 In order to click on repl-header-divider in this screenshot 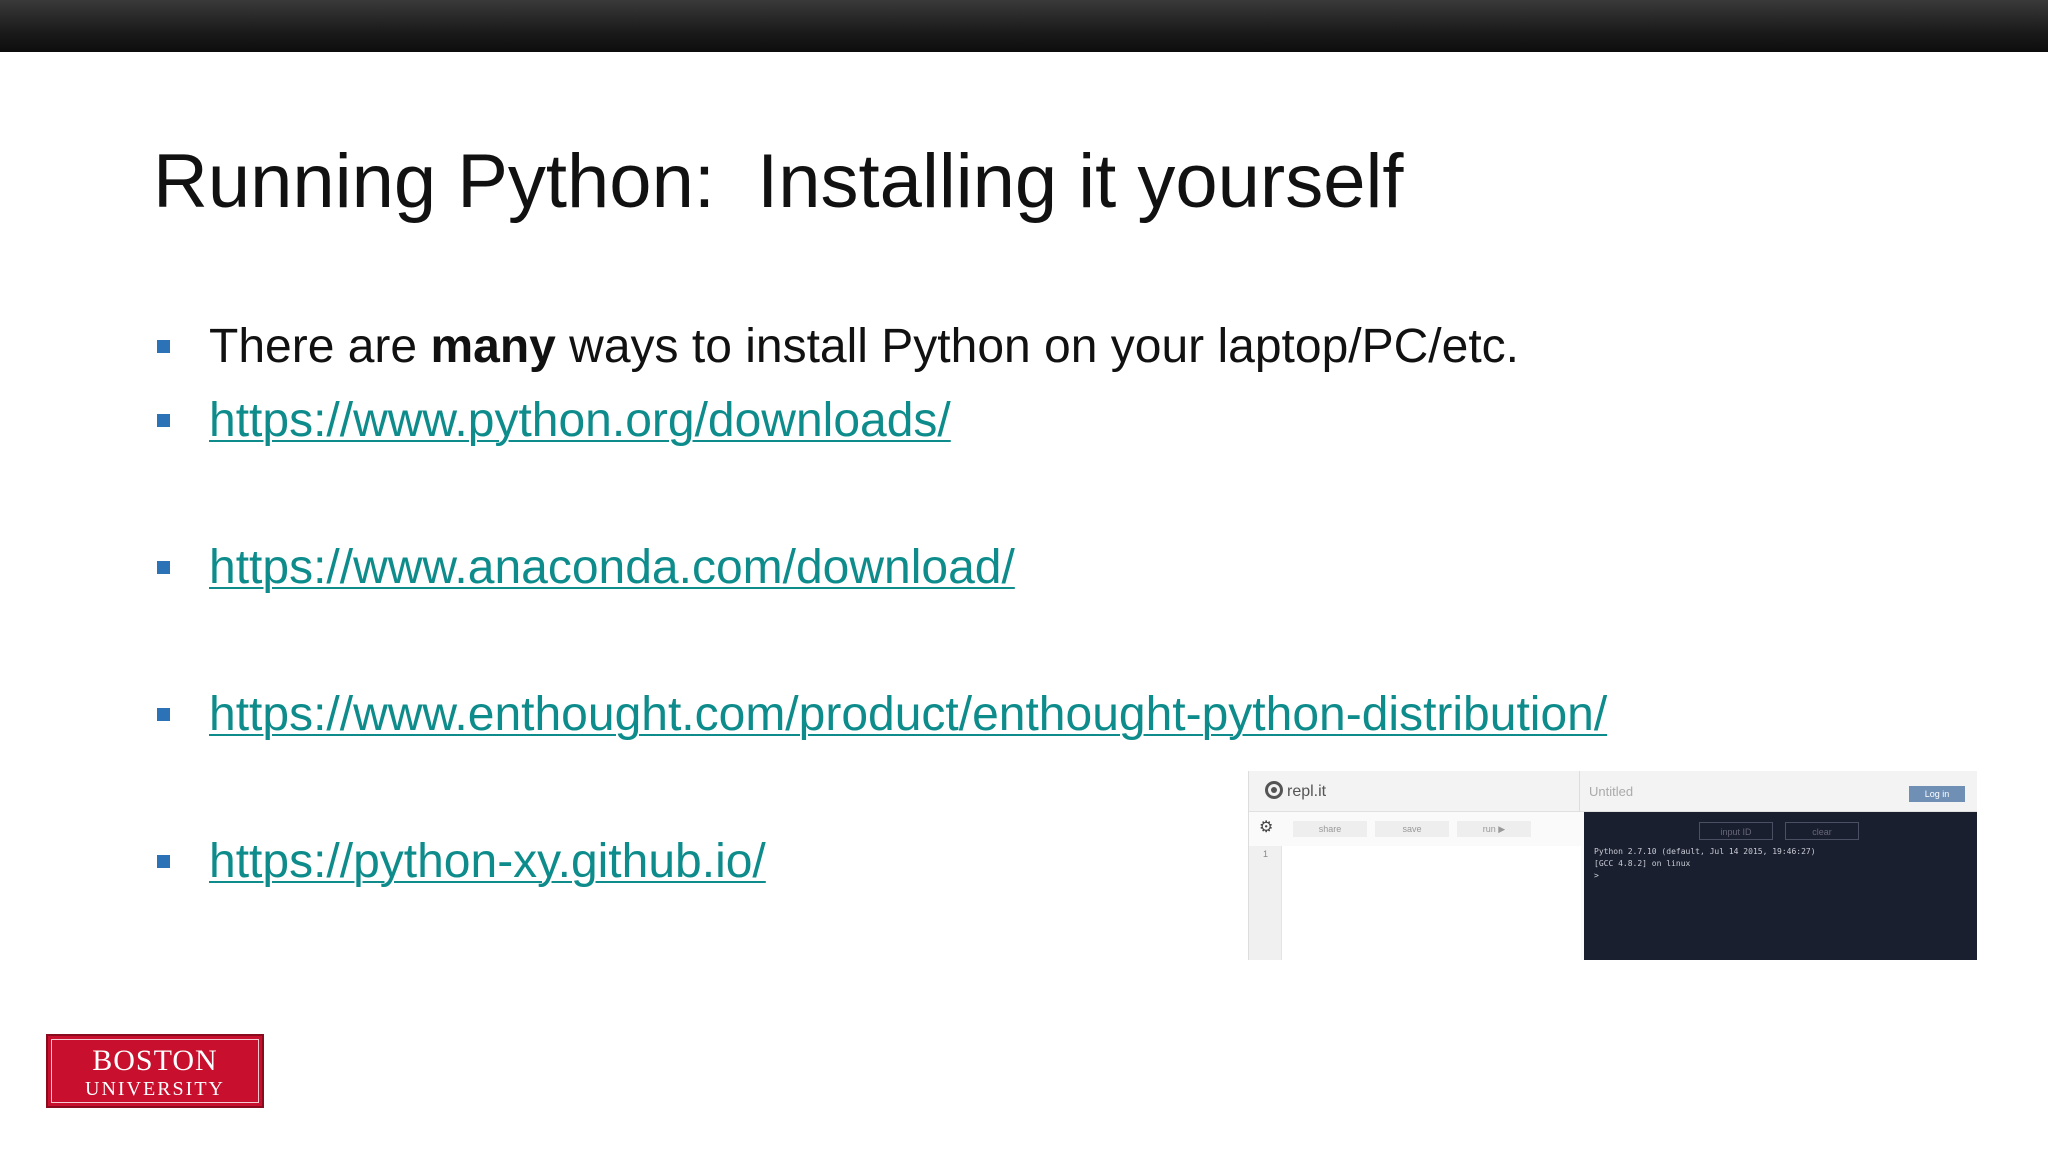, I will do `click(1579, 791)`.